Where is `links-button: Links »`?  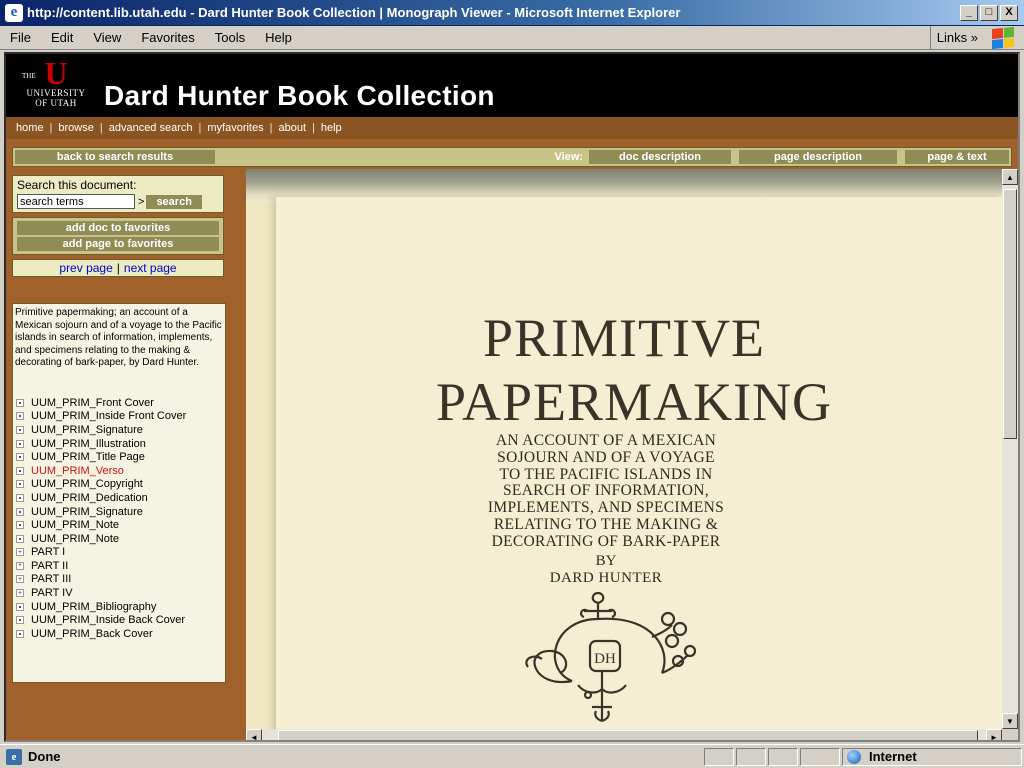
links-button: Links » is located at coordinates (957, 37).